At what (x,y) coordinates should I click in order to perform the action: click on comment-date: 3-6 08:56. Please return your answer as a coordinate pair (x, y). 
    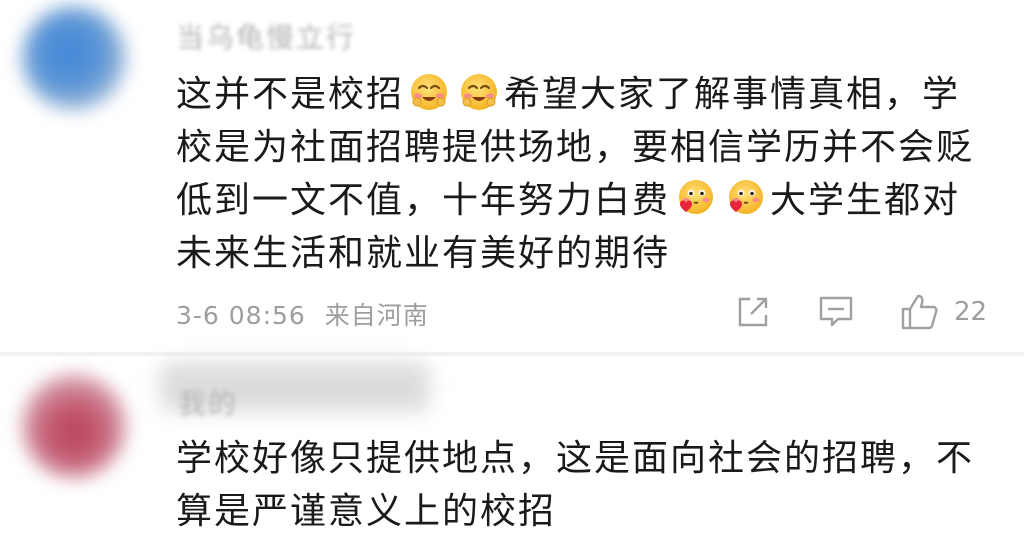
    Looking at the image, I should click on (241, 315).